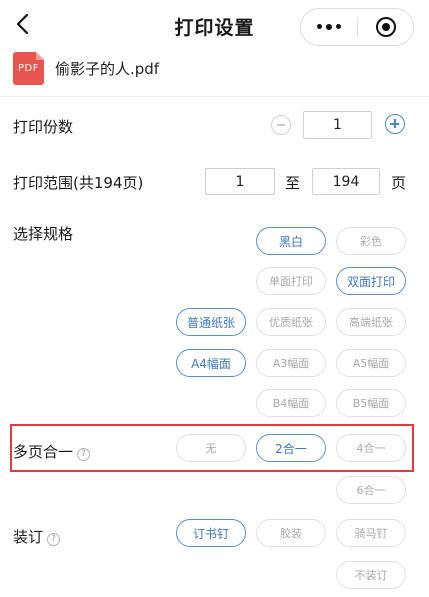 This screenshot has width=429, height=597. I want to click on option-paper-quality: 优质纸张, so click(291, 322).